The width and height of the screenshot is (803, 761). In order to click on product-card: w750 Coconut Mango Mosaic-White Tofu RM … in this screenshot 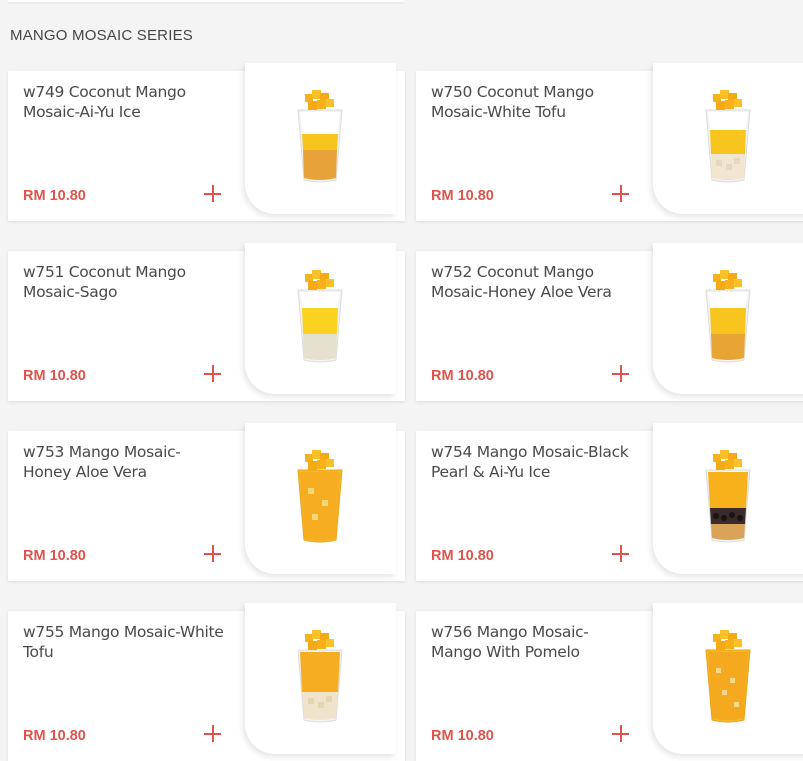, I will do `click(609, 142)`.